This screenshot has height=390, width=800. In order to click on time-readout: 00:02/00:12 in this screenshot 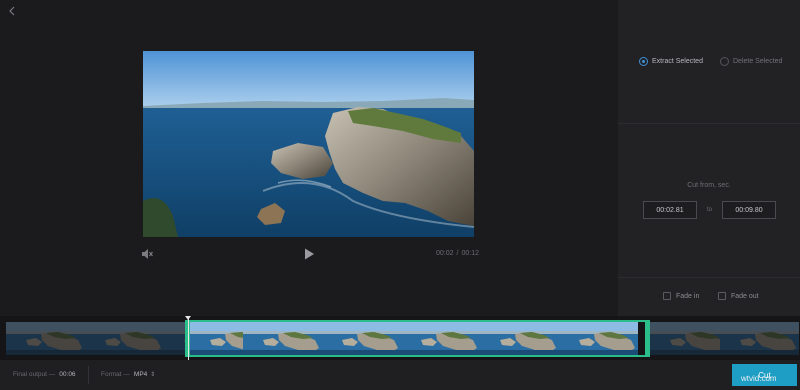, I will do `click(457, 253)`.